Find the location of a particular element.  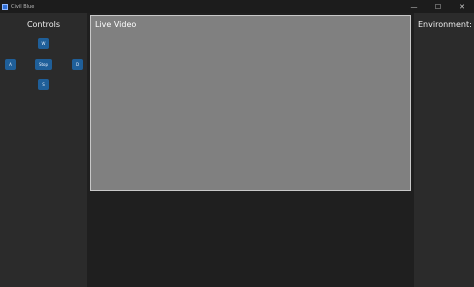

environment-title: Environment: is located at coordinates (445, 24).